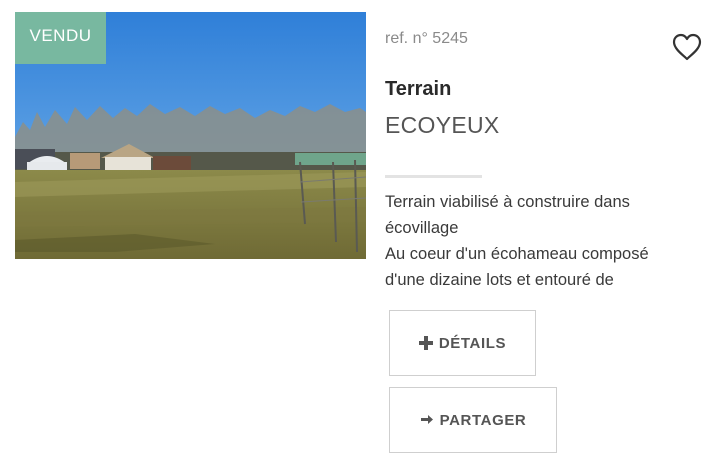 The width and height of the screenshot is (727, 474). What do you see at coordinates (472, 343) in the screenshot?
I see `details-button-label: DÉTAILS` at bounding box center [472, 343].